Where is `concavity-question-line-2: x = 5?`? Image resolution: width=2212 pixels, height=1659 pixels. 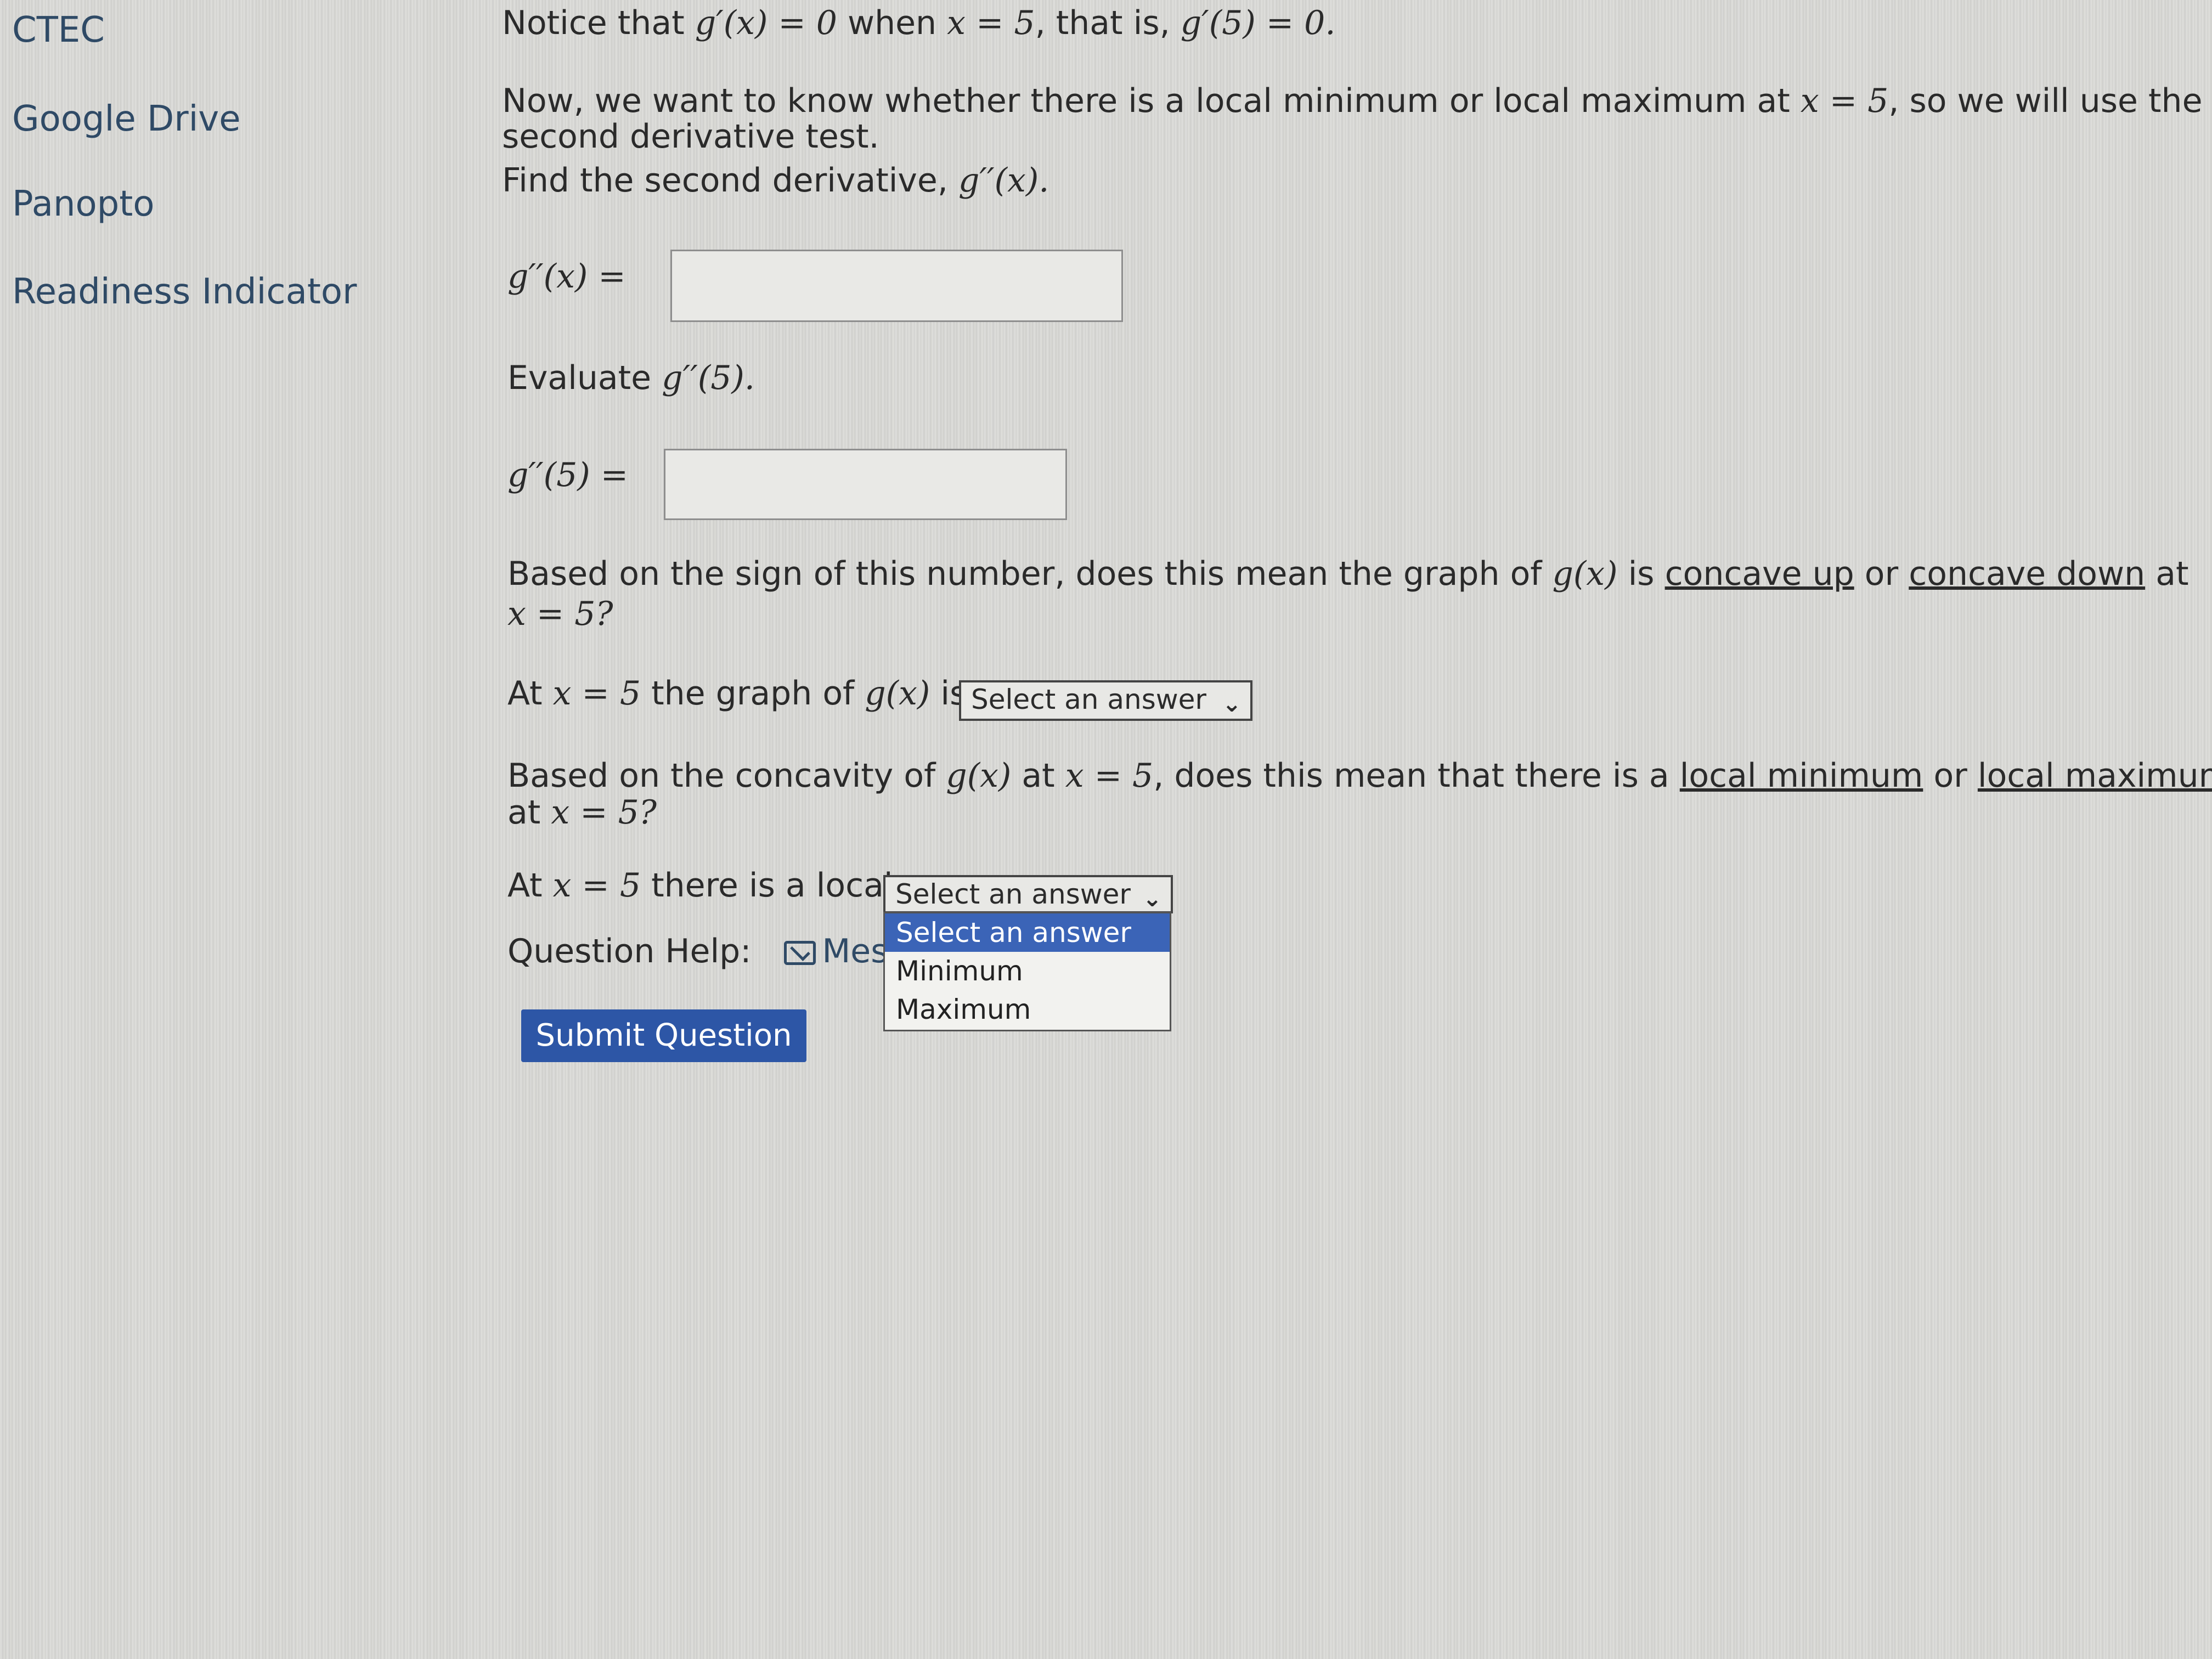 concavity-question-line-2: x = 5? is located at coordinates (560, 614).